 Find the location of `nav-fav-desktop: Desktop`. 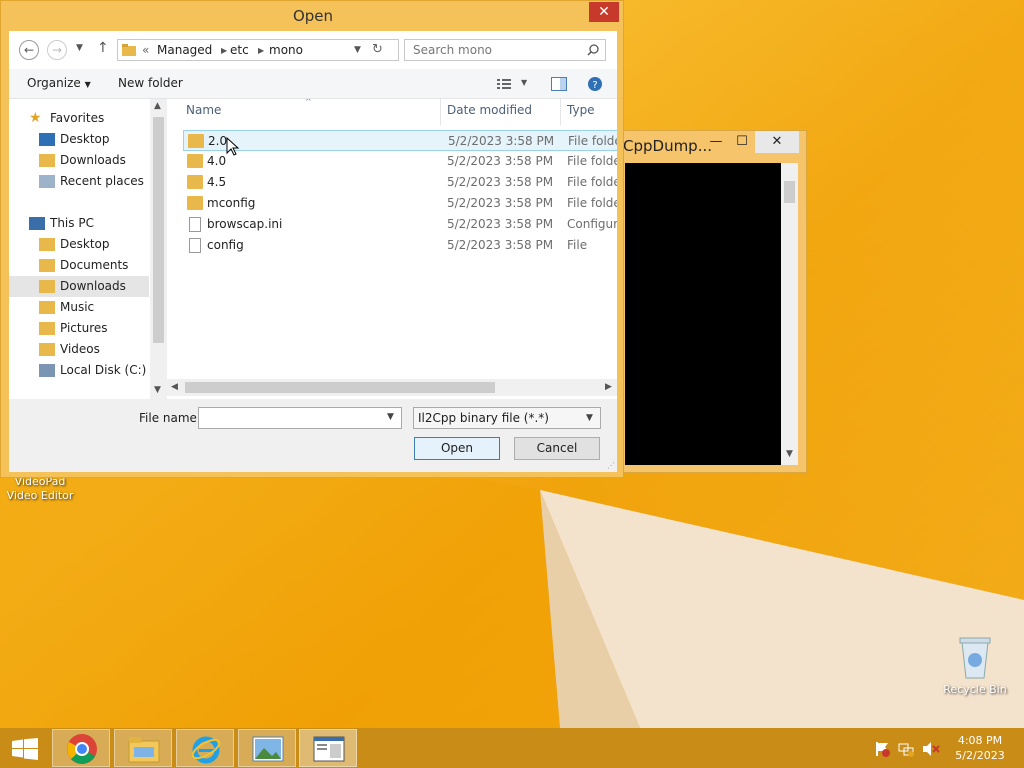

nav-fav-desktop: Desktop is located at coordinates (79, 139).